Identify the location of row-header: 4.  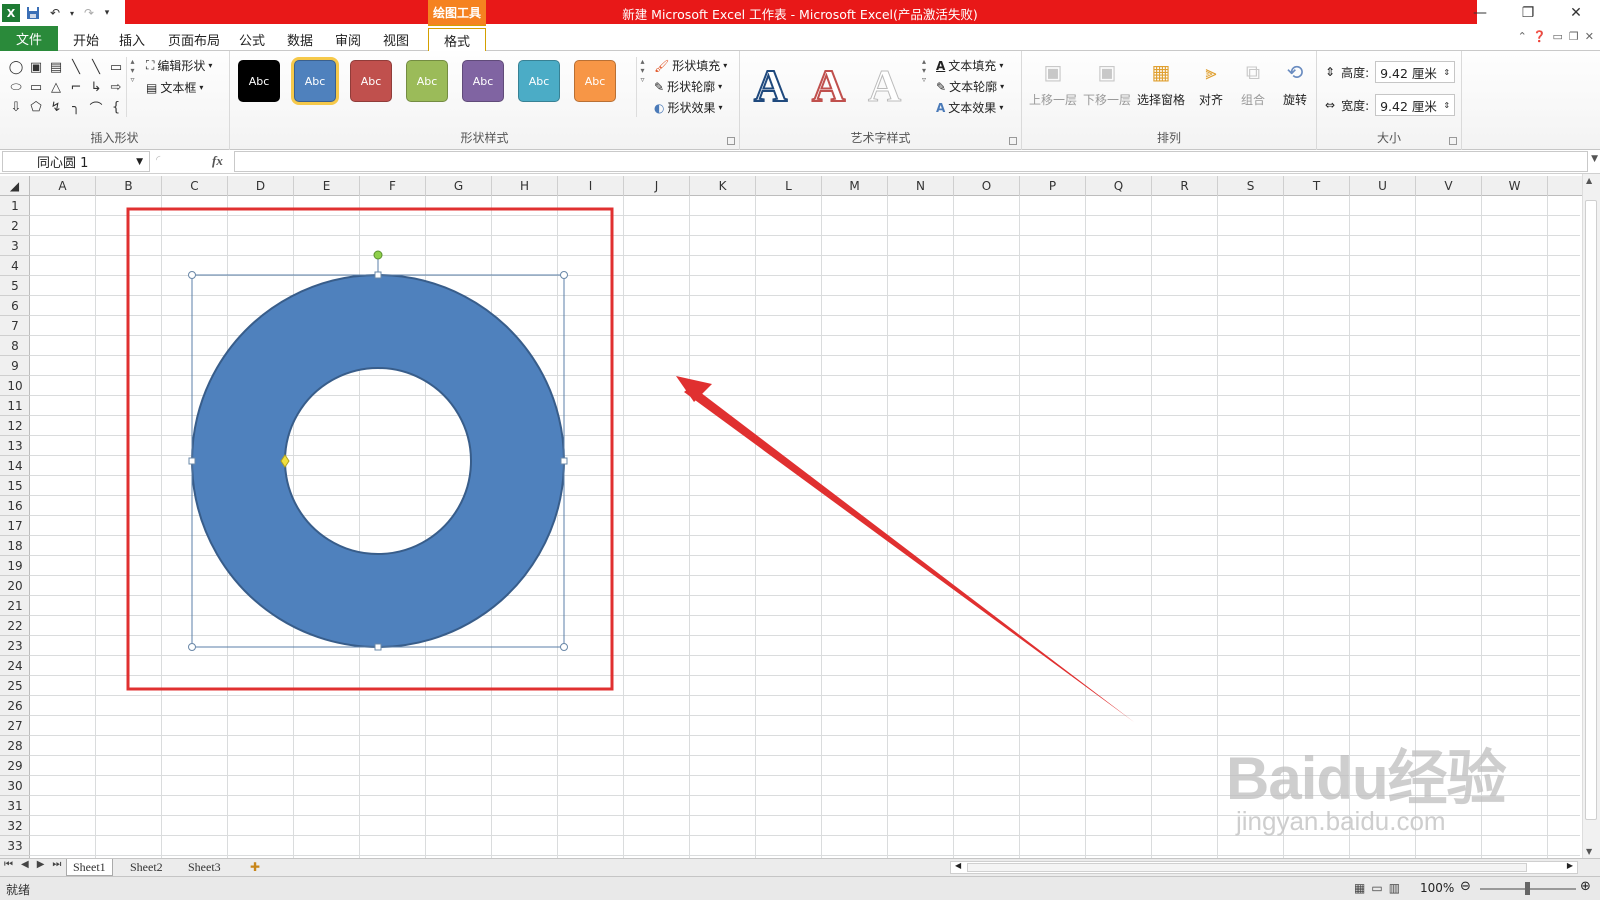
(15, 266).